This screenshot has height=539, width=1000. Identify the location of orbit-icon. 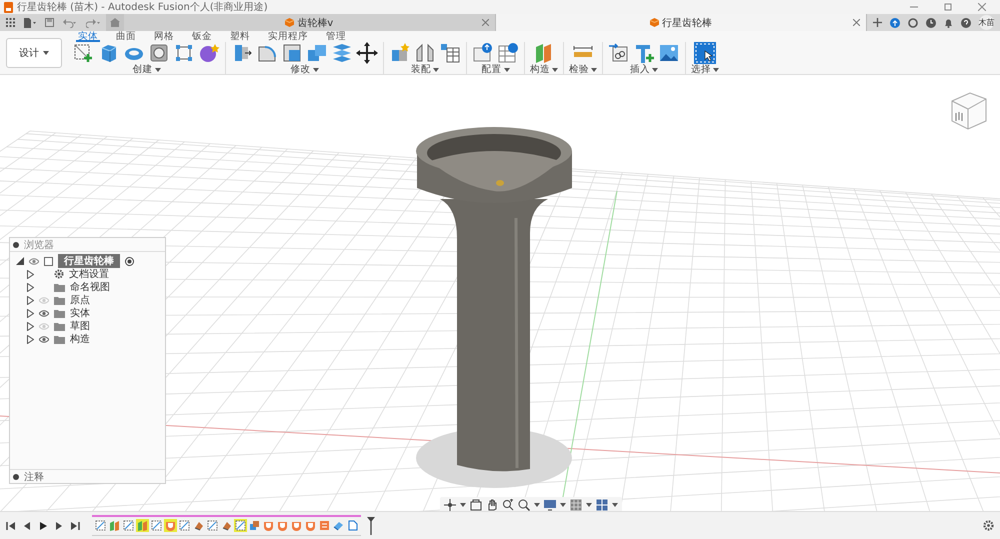
(450, 505).